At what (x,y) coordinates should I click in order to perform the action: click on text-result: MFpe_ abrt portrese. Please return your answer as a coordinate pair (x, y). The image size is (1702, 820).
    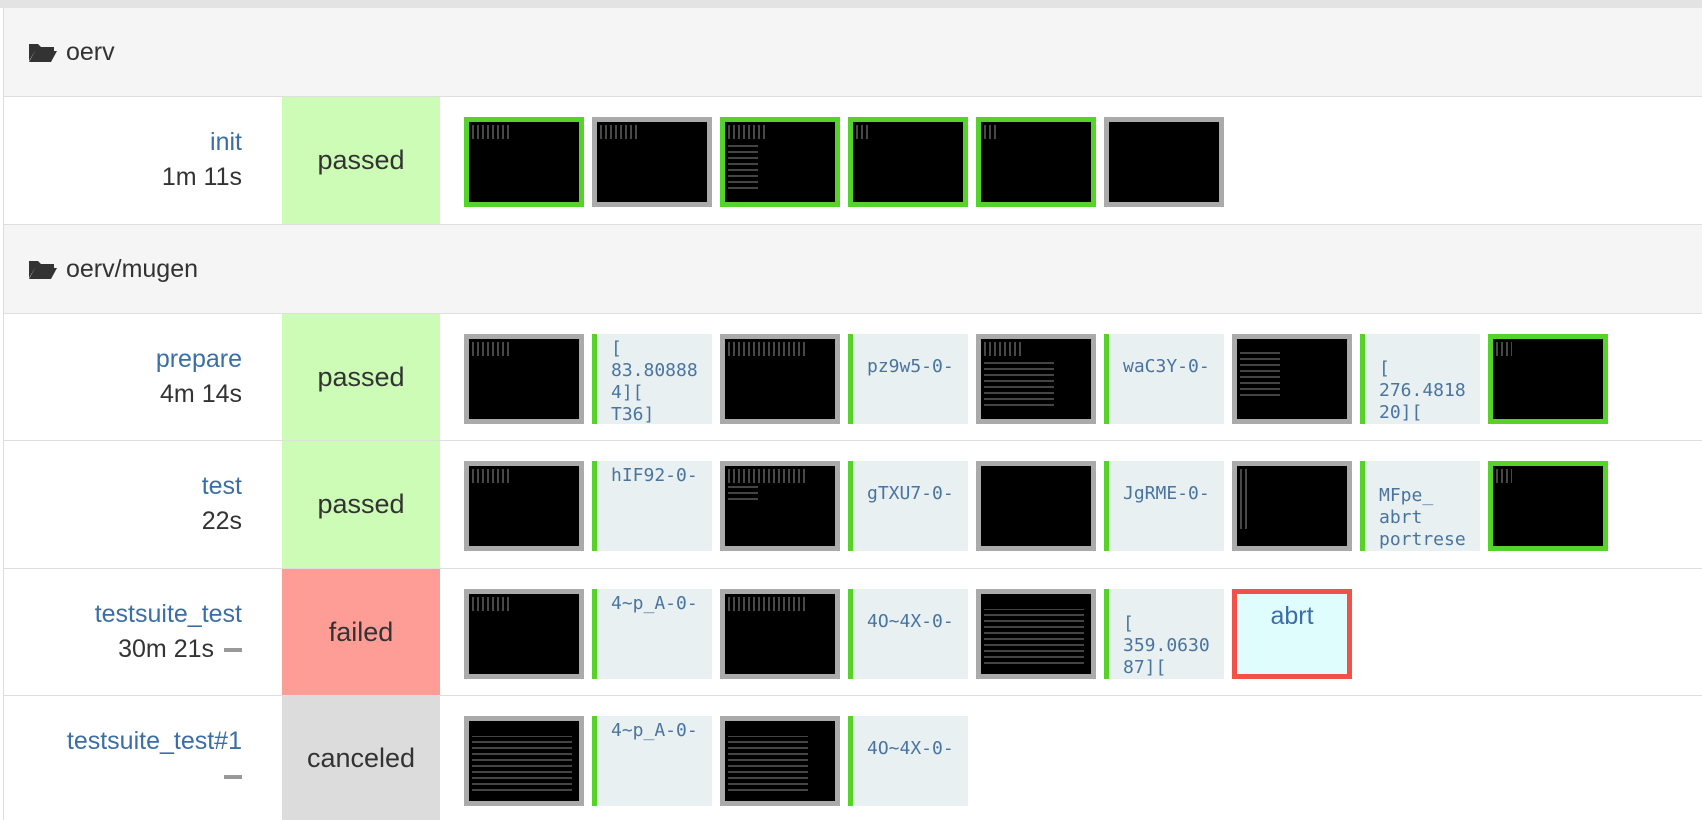
    Looking at the image, I should click on (1420, 506).